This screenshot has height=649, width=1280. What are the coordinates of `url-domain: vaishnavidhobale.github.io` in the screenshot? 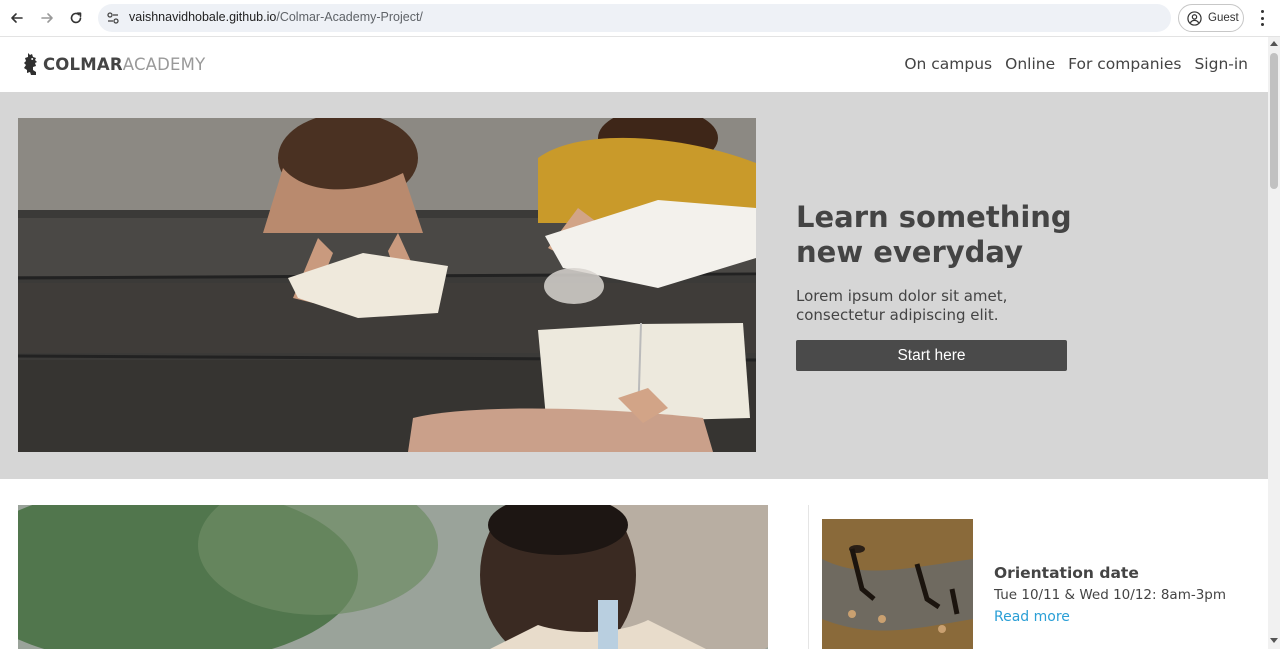 It's located at (203, 17).